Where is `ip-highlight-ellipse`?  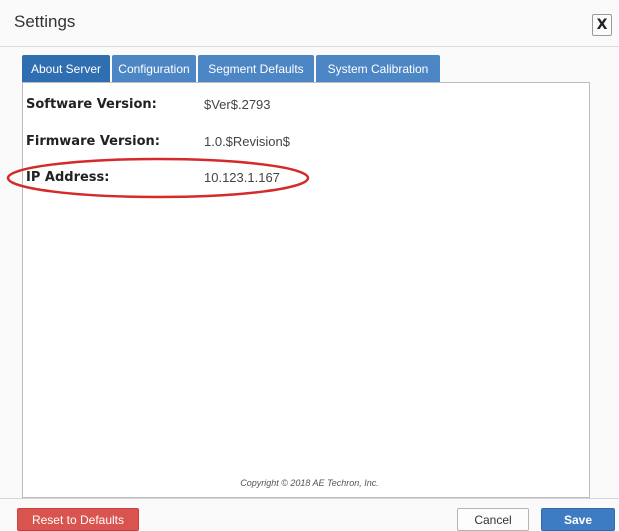
ip-highlight-ellipse is located at coordinates (158, 178).